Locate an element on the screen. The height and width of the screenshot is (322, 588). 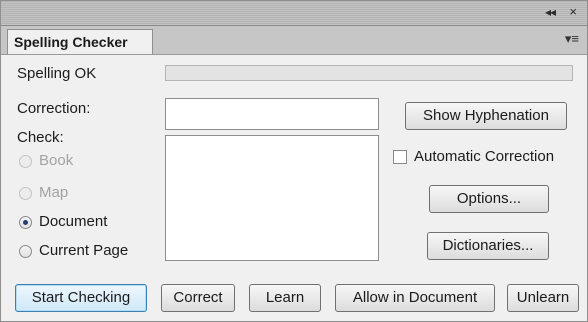
allow-in-document-button: Allow in Document is located at coordinates (415, 298).